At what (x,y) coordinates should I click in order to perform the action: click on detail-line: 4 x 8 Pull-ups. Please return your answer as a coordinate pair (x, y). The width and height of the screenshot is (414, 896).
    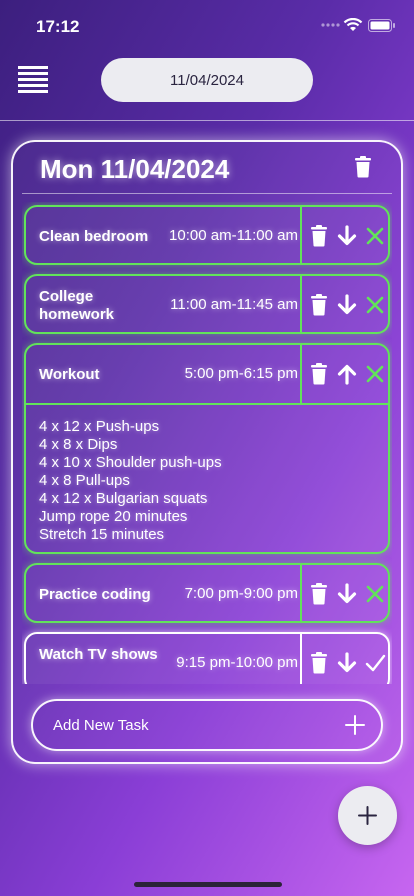
    Looking at the image, I should click on (84, 480).